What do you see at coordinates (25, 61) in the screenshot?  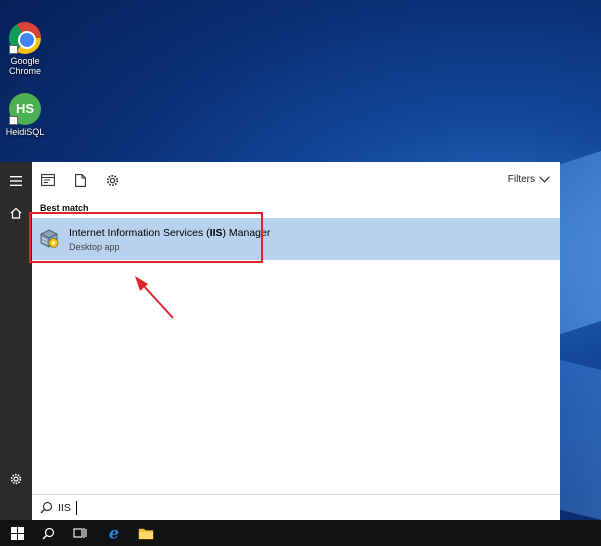 I see `desktop-icon-label: Google` at bounding box center [25, 61].